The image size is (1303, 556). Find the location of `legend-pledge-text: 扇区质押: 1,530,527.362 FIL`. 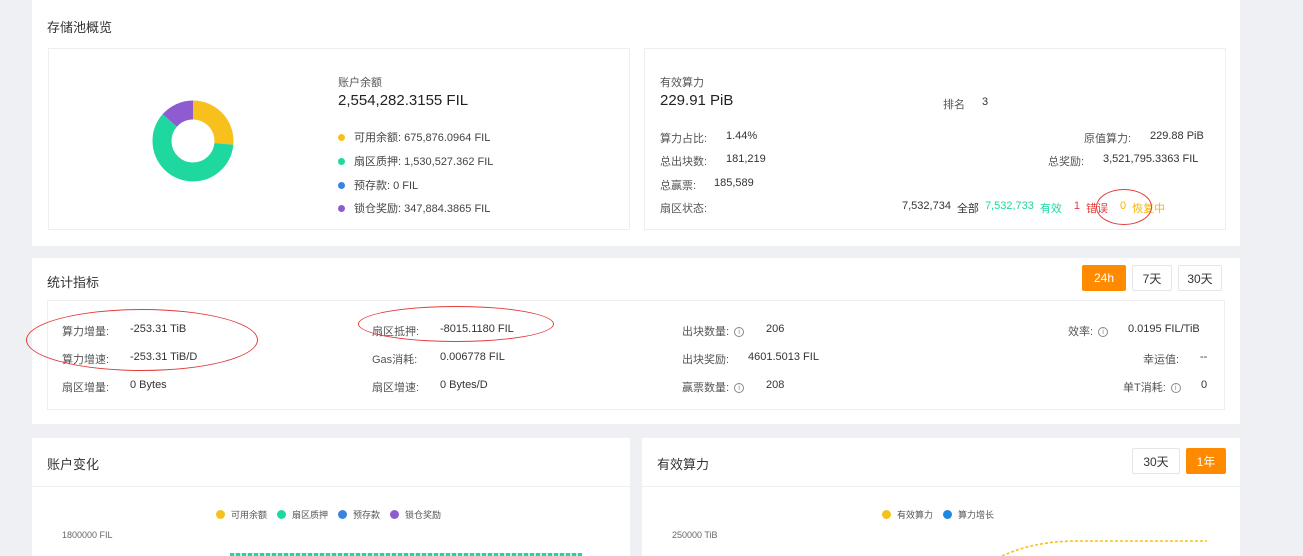

legend-pledge-text: 扇区质押: 1,530,527.362 FIL is located at coordinates (424, 162).